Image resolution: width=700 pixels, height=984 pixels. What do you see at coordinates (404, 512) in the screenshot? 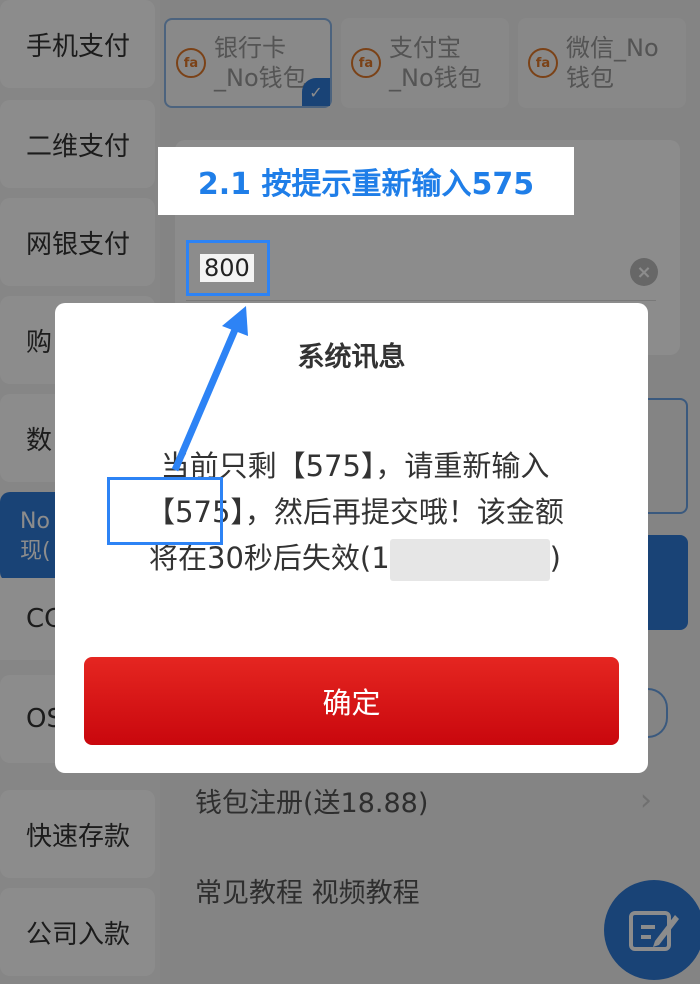
I see `dialog-message-line2-rest: ，然后再提交哦！该金额` at bounding box center [404, 512].